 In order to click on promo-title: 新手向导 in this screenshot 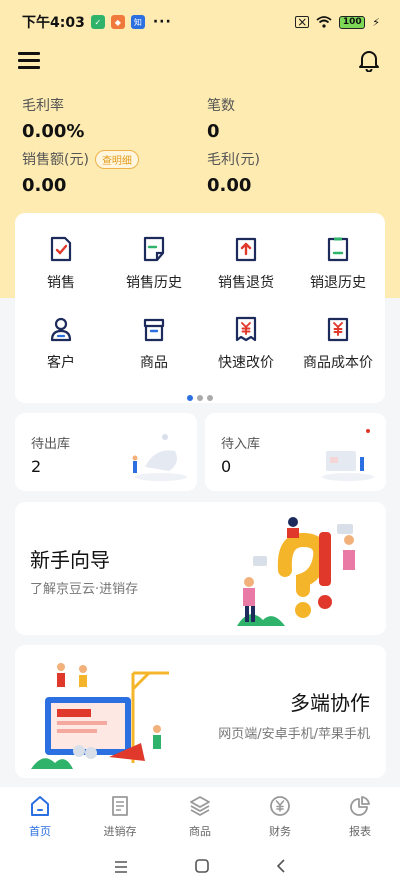, I will do `click(70, 560)`.